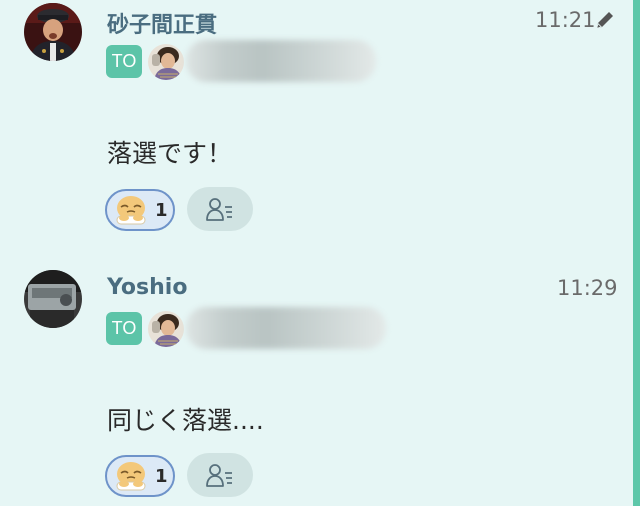 The height and width of the screenshot is (506, 640). What do you see at coordinates (170, 153) in the screenshot?
I see `message-text: 落選です！` at bounding box center [170, 153].